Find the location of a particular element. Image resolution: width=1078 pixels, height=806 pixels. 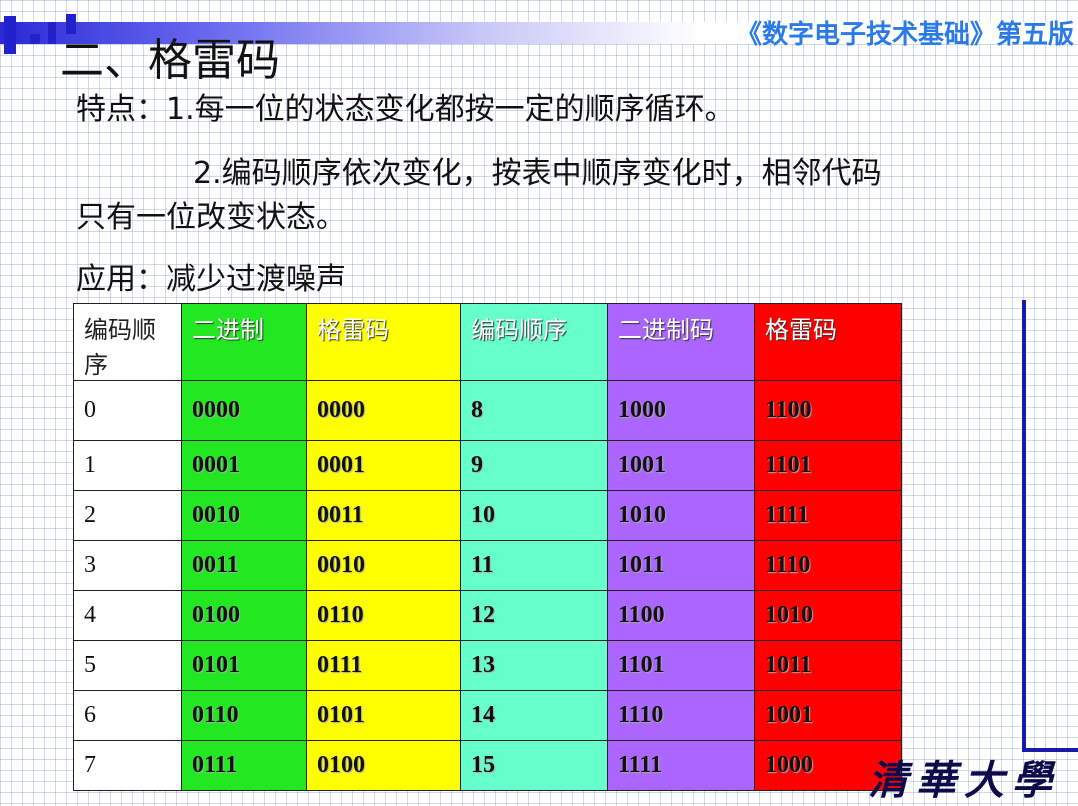

table-cell: 2 is located at coordinates (127, 515).